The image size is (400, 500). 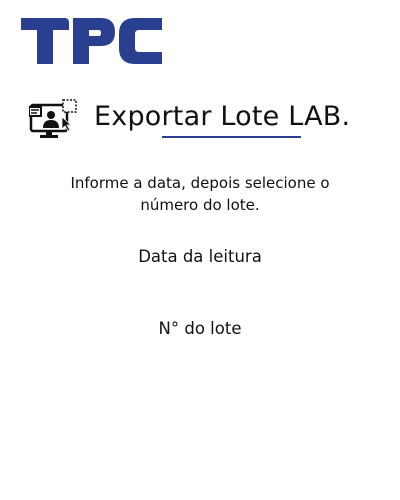 I want to click on title-underline, so click(x=231, y=137).